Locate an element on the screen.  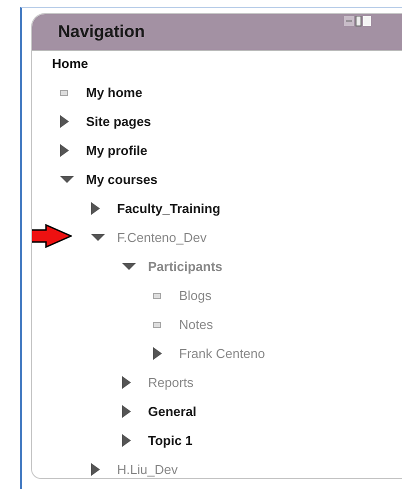
nav-item: My home is located at coordinates (114, 93).